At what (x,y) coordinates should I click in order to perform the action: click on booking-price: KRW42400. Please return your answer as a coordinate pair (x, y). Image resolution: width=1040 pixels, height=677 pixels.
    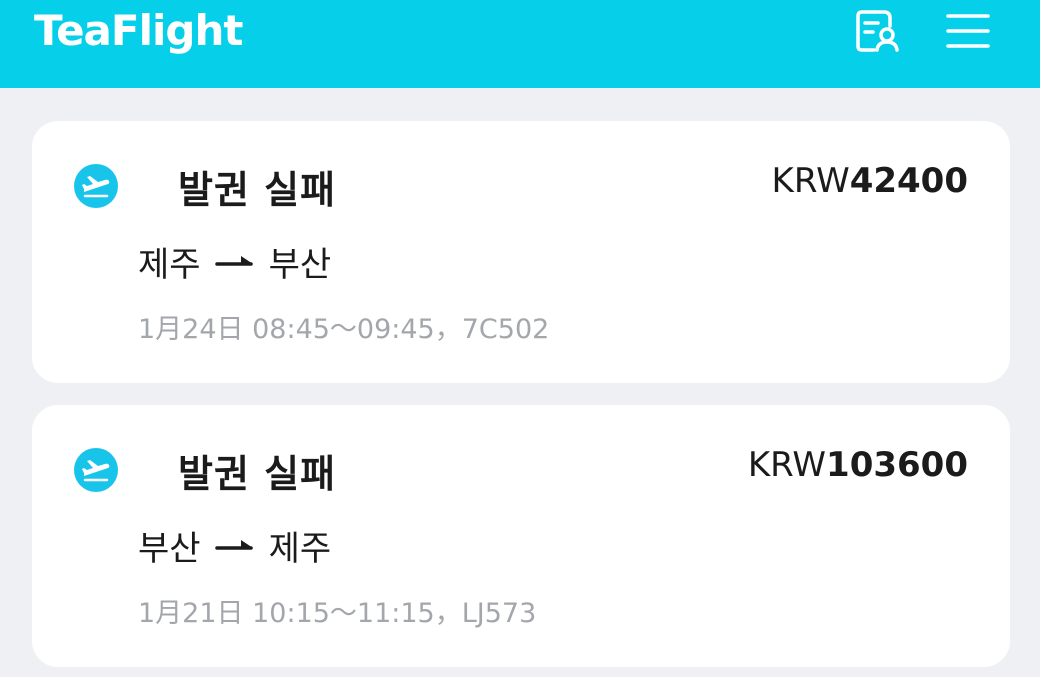
    Looking at the image, I should click on (870, 181).